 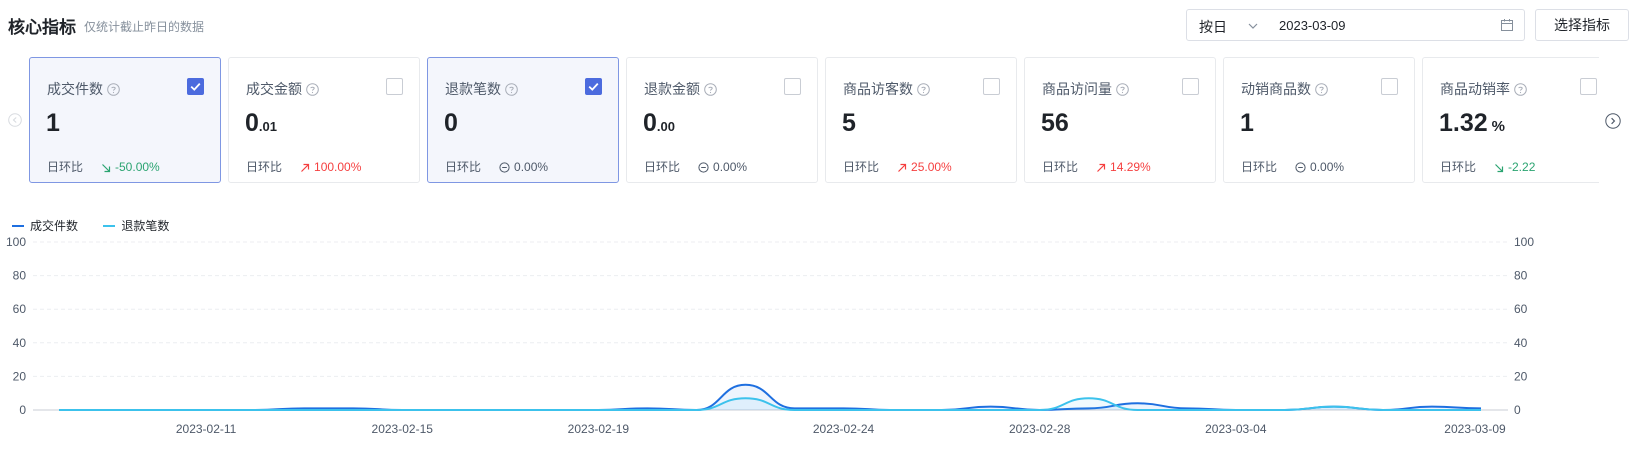 I want to click on y-tick-label-right: 0, so click(x=1517, y=410).